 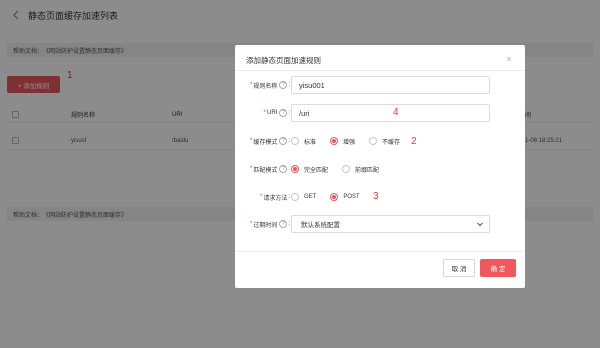 What do you see at coordinates (265, 225) in the screenshot?
I see `expire-time-label-text: 过期时间` at bounding box center [265, 225].